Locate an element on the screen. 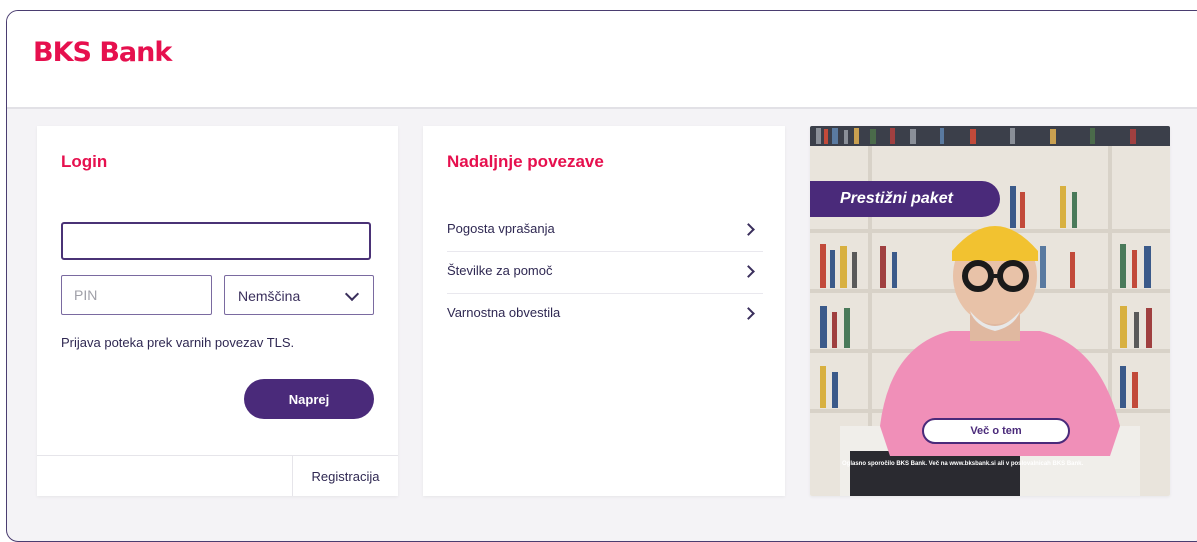 The image size is (1197, 542). link-label: Pogosta vprašanja is located at coordinates (501, 228).